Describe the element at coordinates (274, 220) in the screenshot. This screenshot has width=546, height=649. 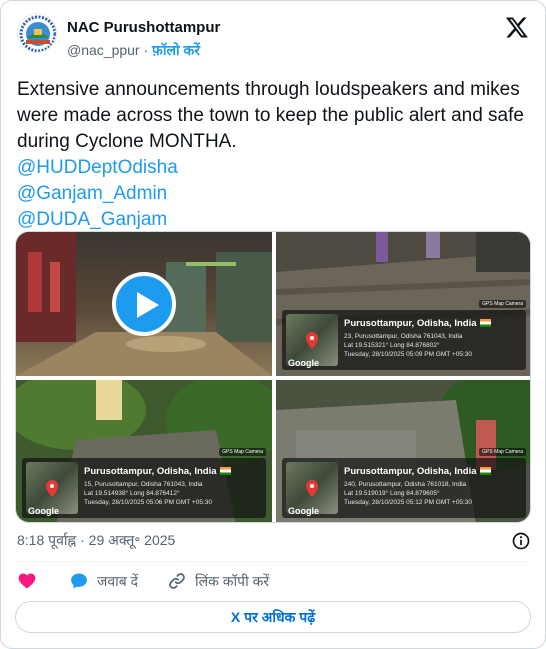
I see `mention-link: @DUDA_Ganjam` at that location.